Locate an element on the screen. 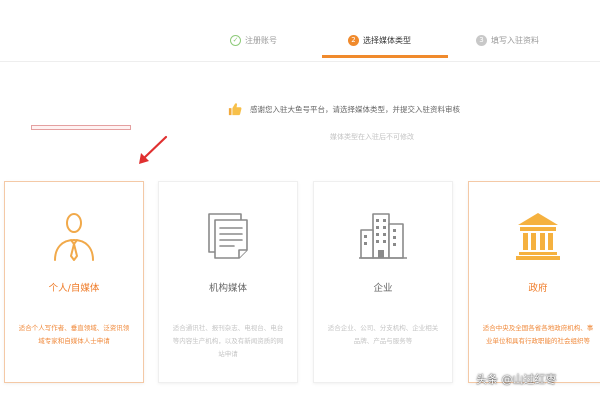  media-type-card-individual: 个人/自媒体 适合个人写作者、垂直领域、泛资讯领域专家和自媒体人士申请 is located at coordinates (74, 282).